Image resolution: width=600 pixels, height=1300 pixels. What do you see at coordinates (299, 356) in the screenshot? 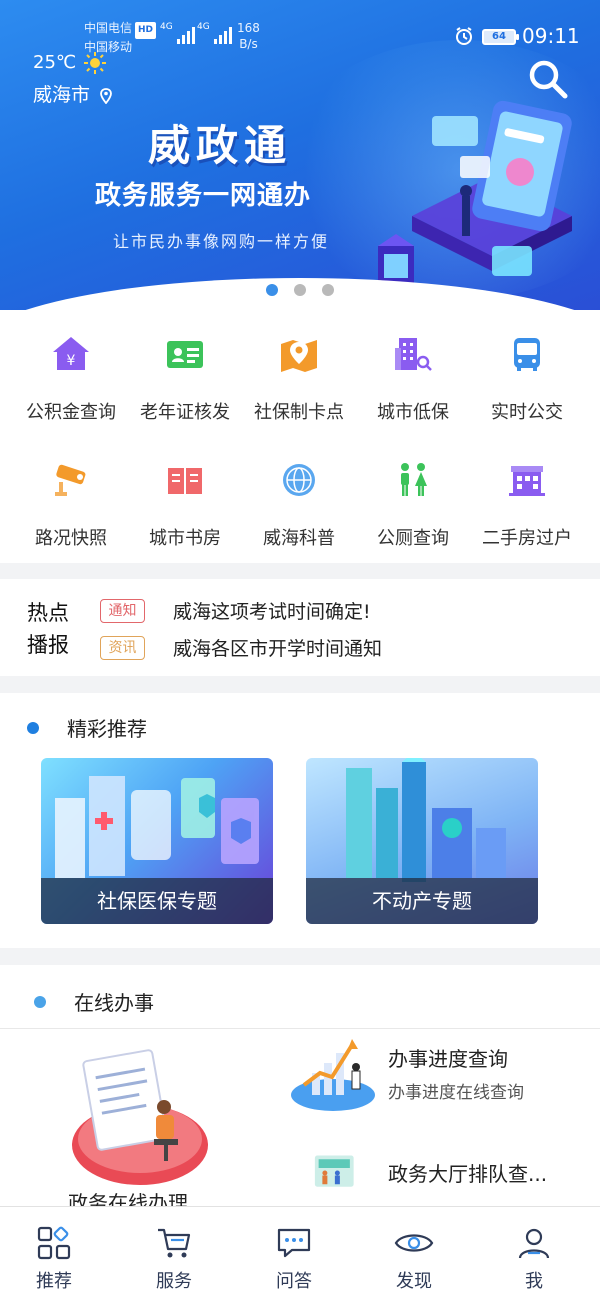
I see `map-pin-icon` at bounding box center [299, 356].